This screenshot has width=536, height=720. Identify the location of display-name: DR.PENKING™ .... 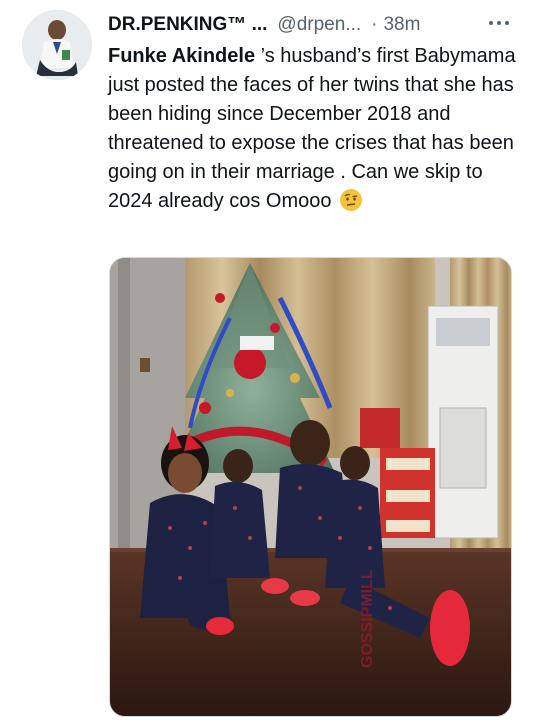
(187, 25).